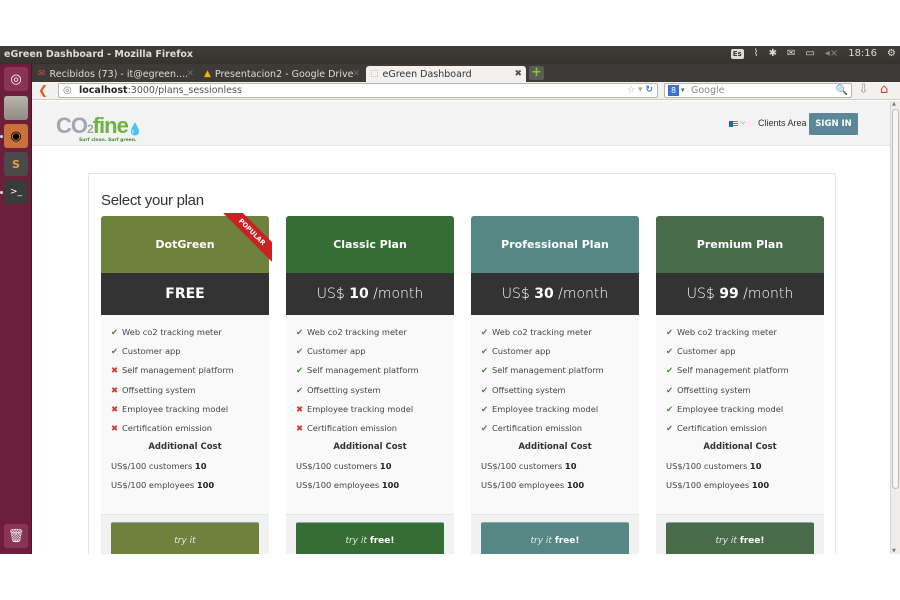  Describe the element at coordinates (151, 351) in the screenshot. I see `feature-label: Customer app` at that location.